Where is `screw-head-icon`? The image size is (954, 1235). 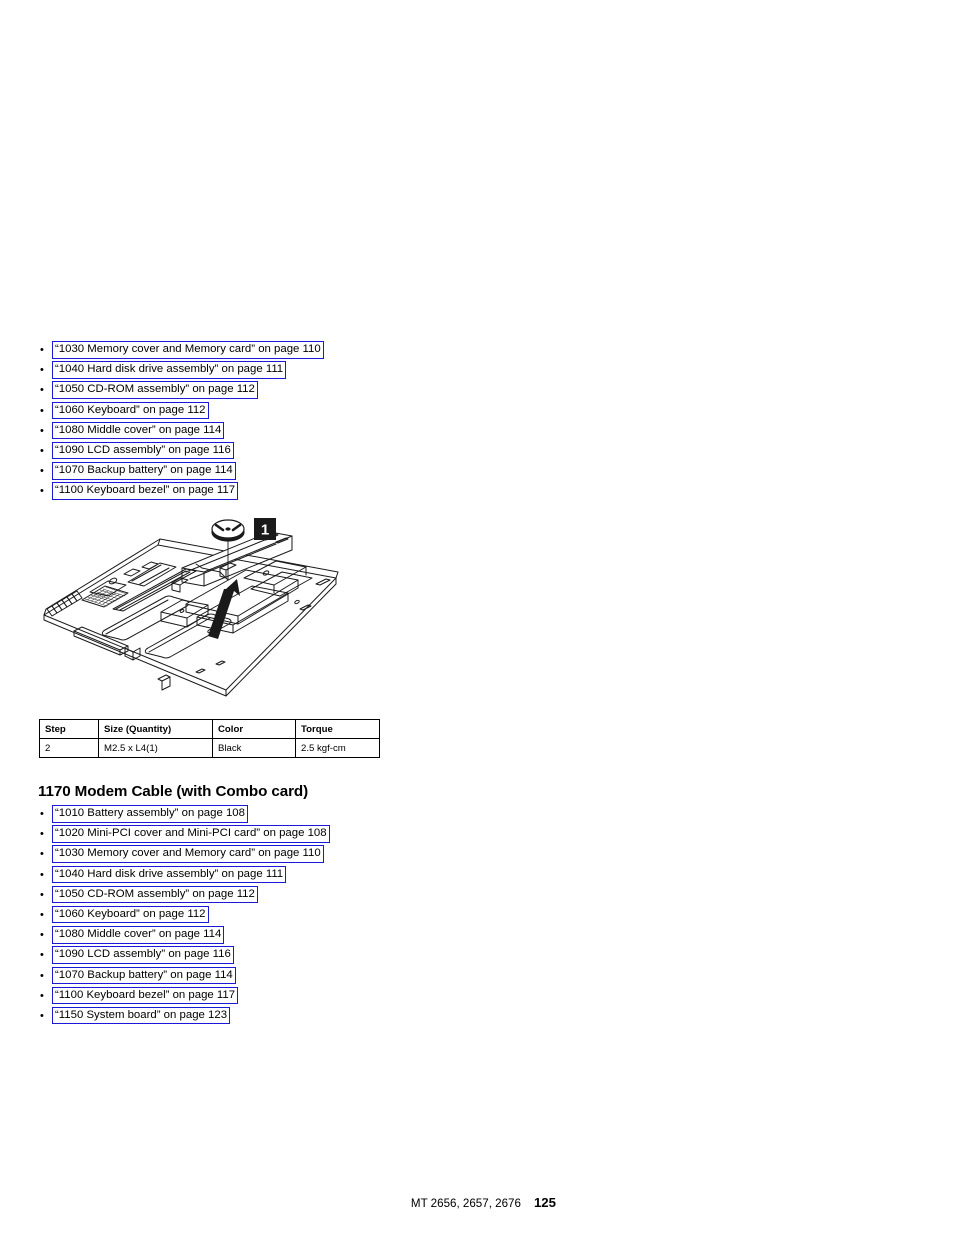
screw-head-icon is located at coordinates (228, 530).